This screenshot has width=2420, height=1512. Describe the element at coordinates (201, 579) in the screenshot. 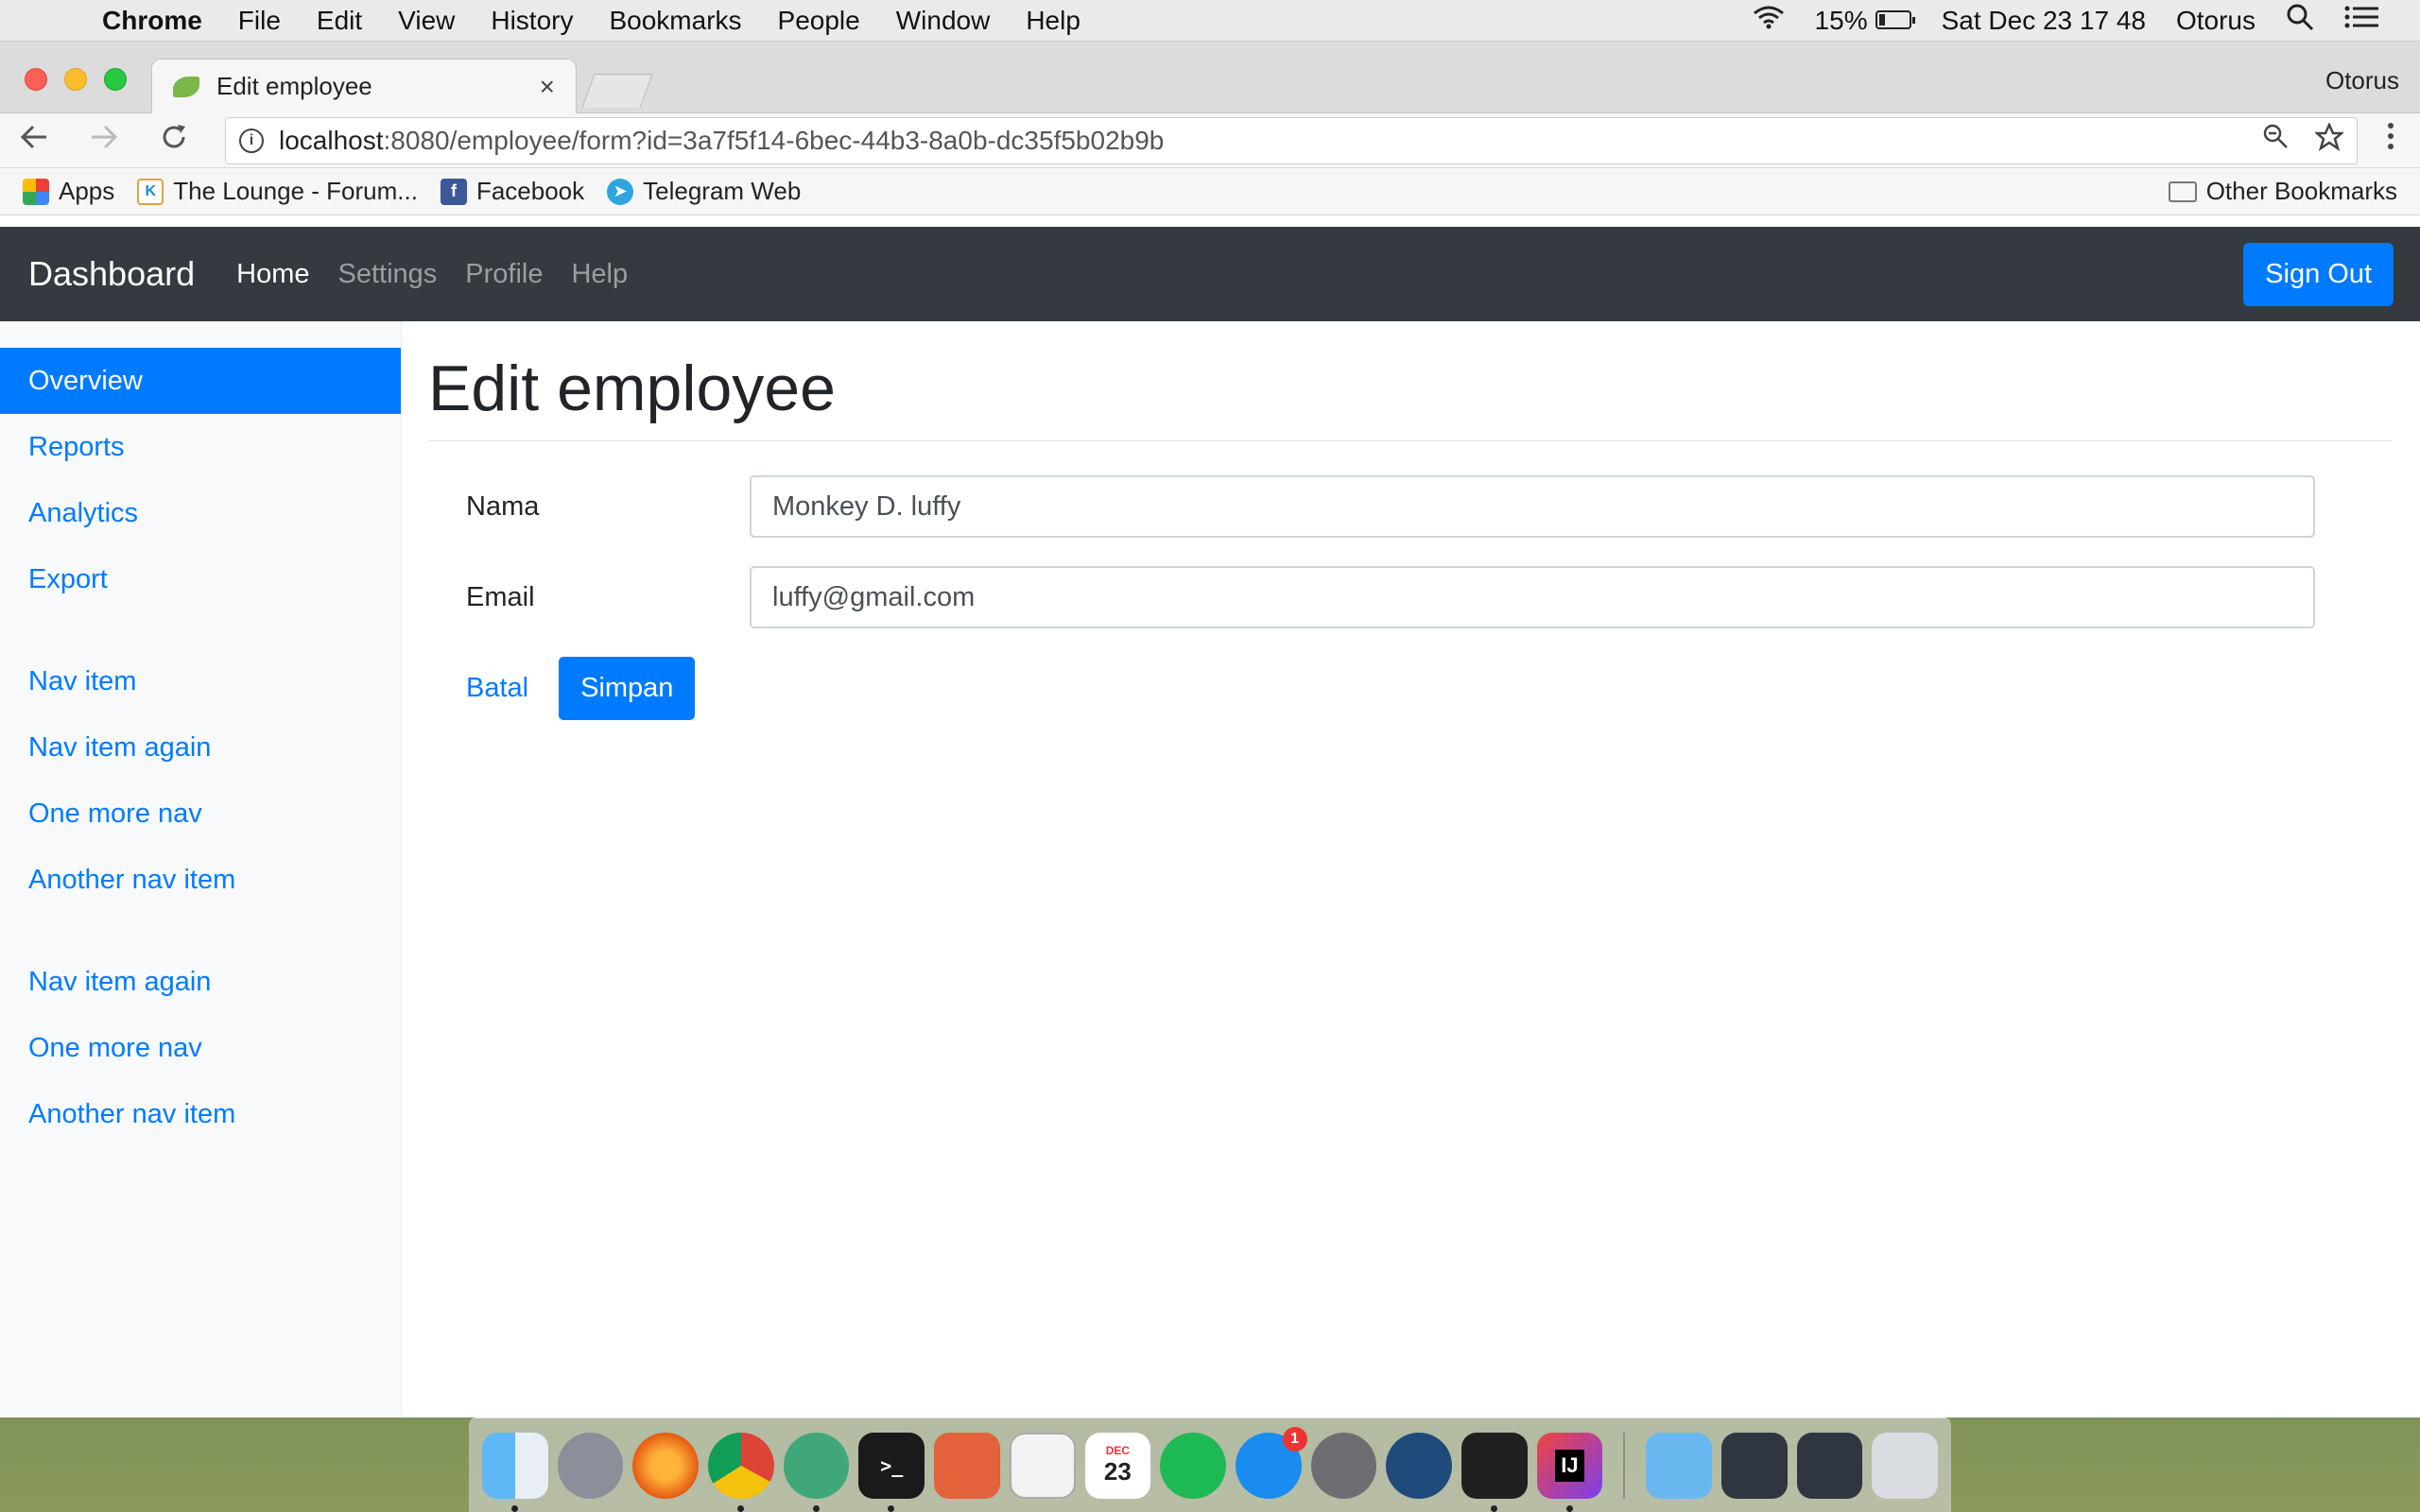

I see `sidebar-item-export: Export` at that location.